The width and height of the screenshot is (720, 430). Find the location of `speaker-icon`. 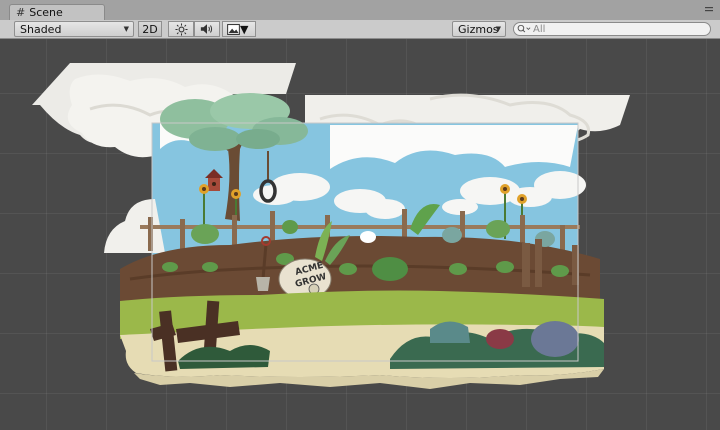

speaker-icon is located at coordinates (206, 29).